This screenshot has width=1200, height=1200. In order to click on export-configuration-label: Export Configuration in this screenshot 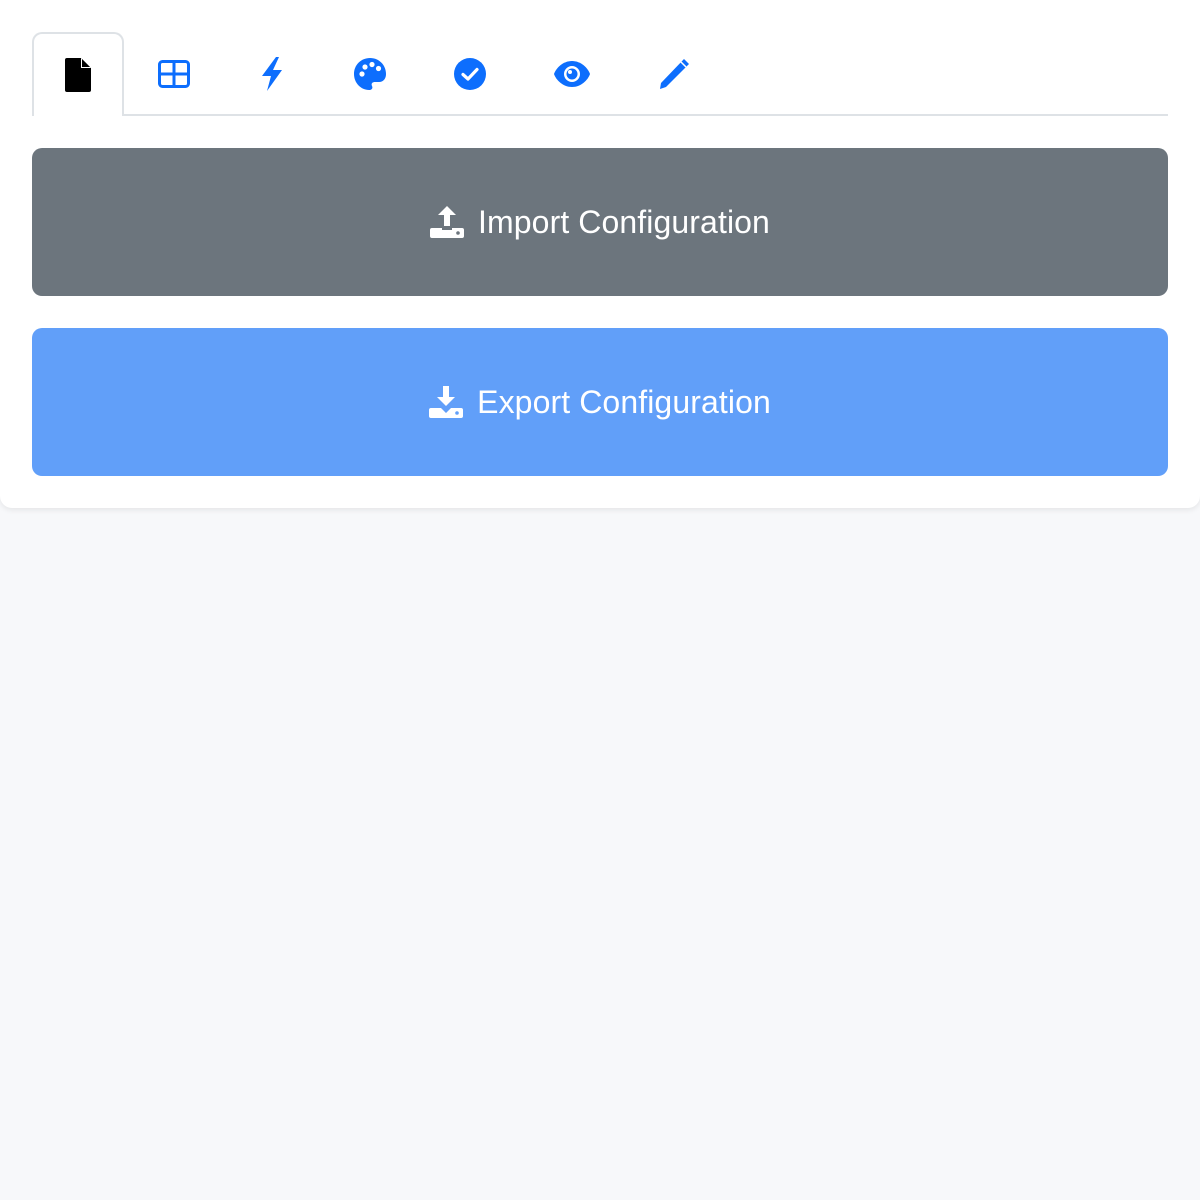, I will do `click(624, 401)`.